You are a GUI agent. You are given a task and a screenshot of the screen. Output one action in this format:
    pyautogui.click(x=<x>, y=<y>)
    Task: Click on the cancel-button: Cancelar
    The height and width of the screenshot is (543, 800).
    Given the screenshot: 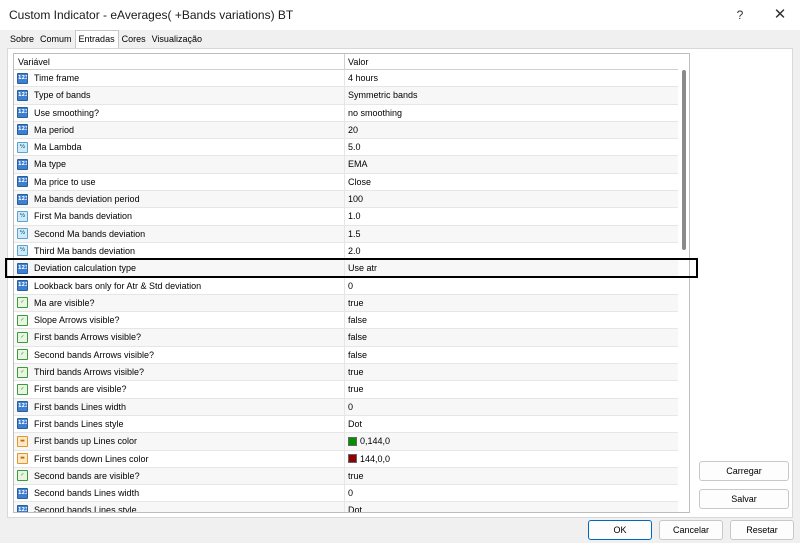 What is the action you would take?
    pyautogui.click(x=691, y=530)
    